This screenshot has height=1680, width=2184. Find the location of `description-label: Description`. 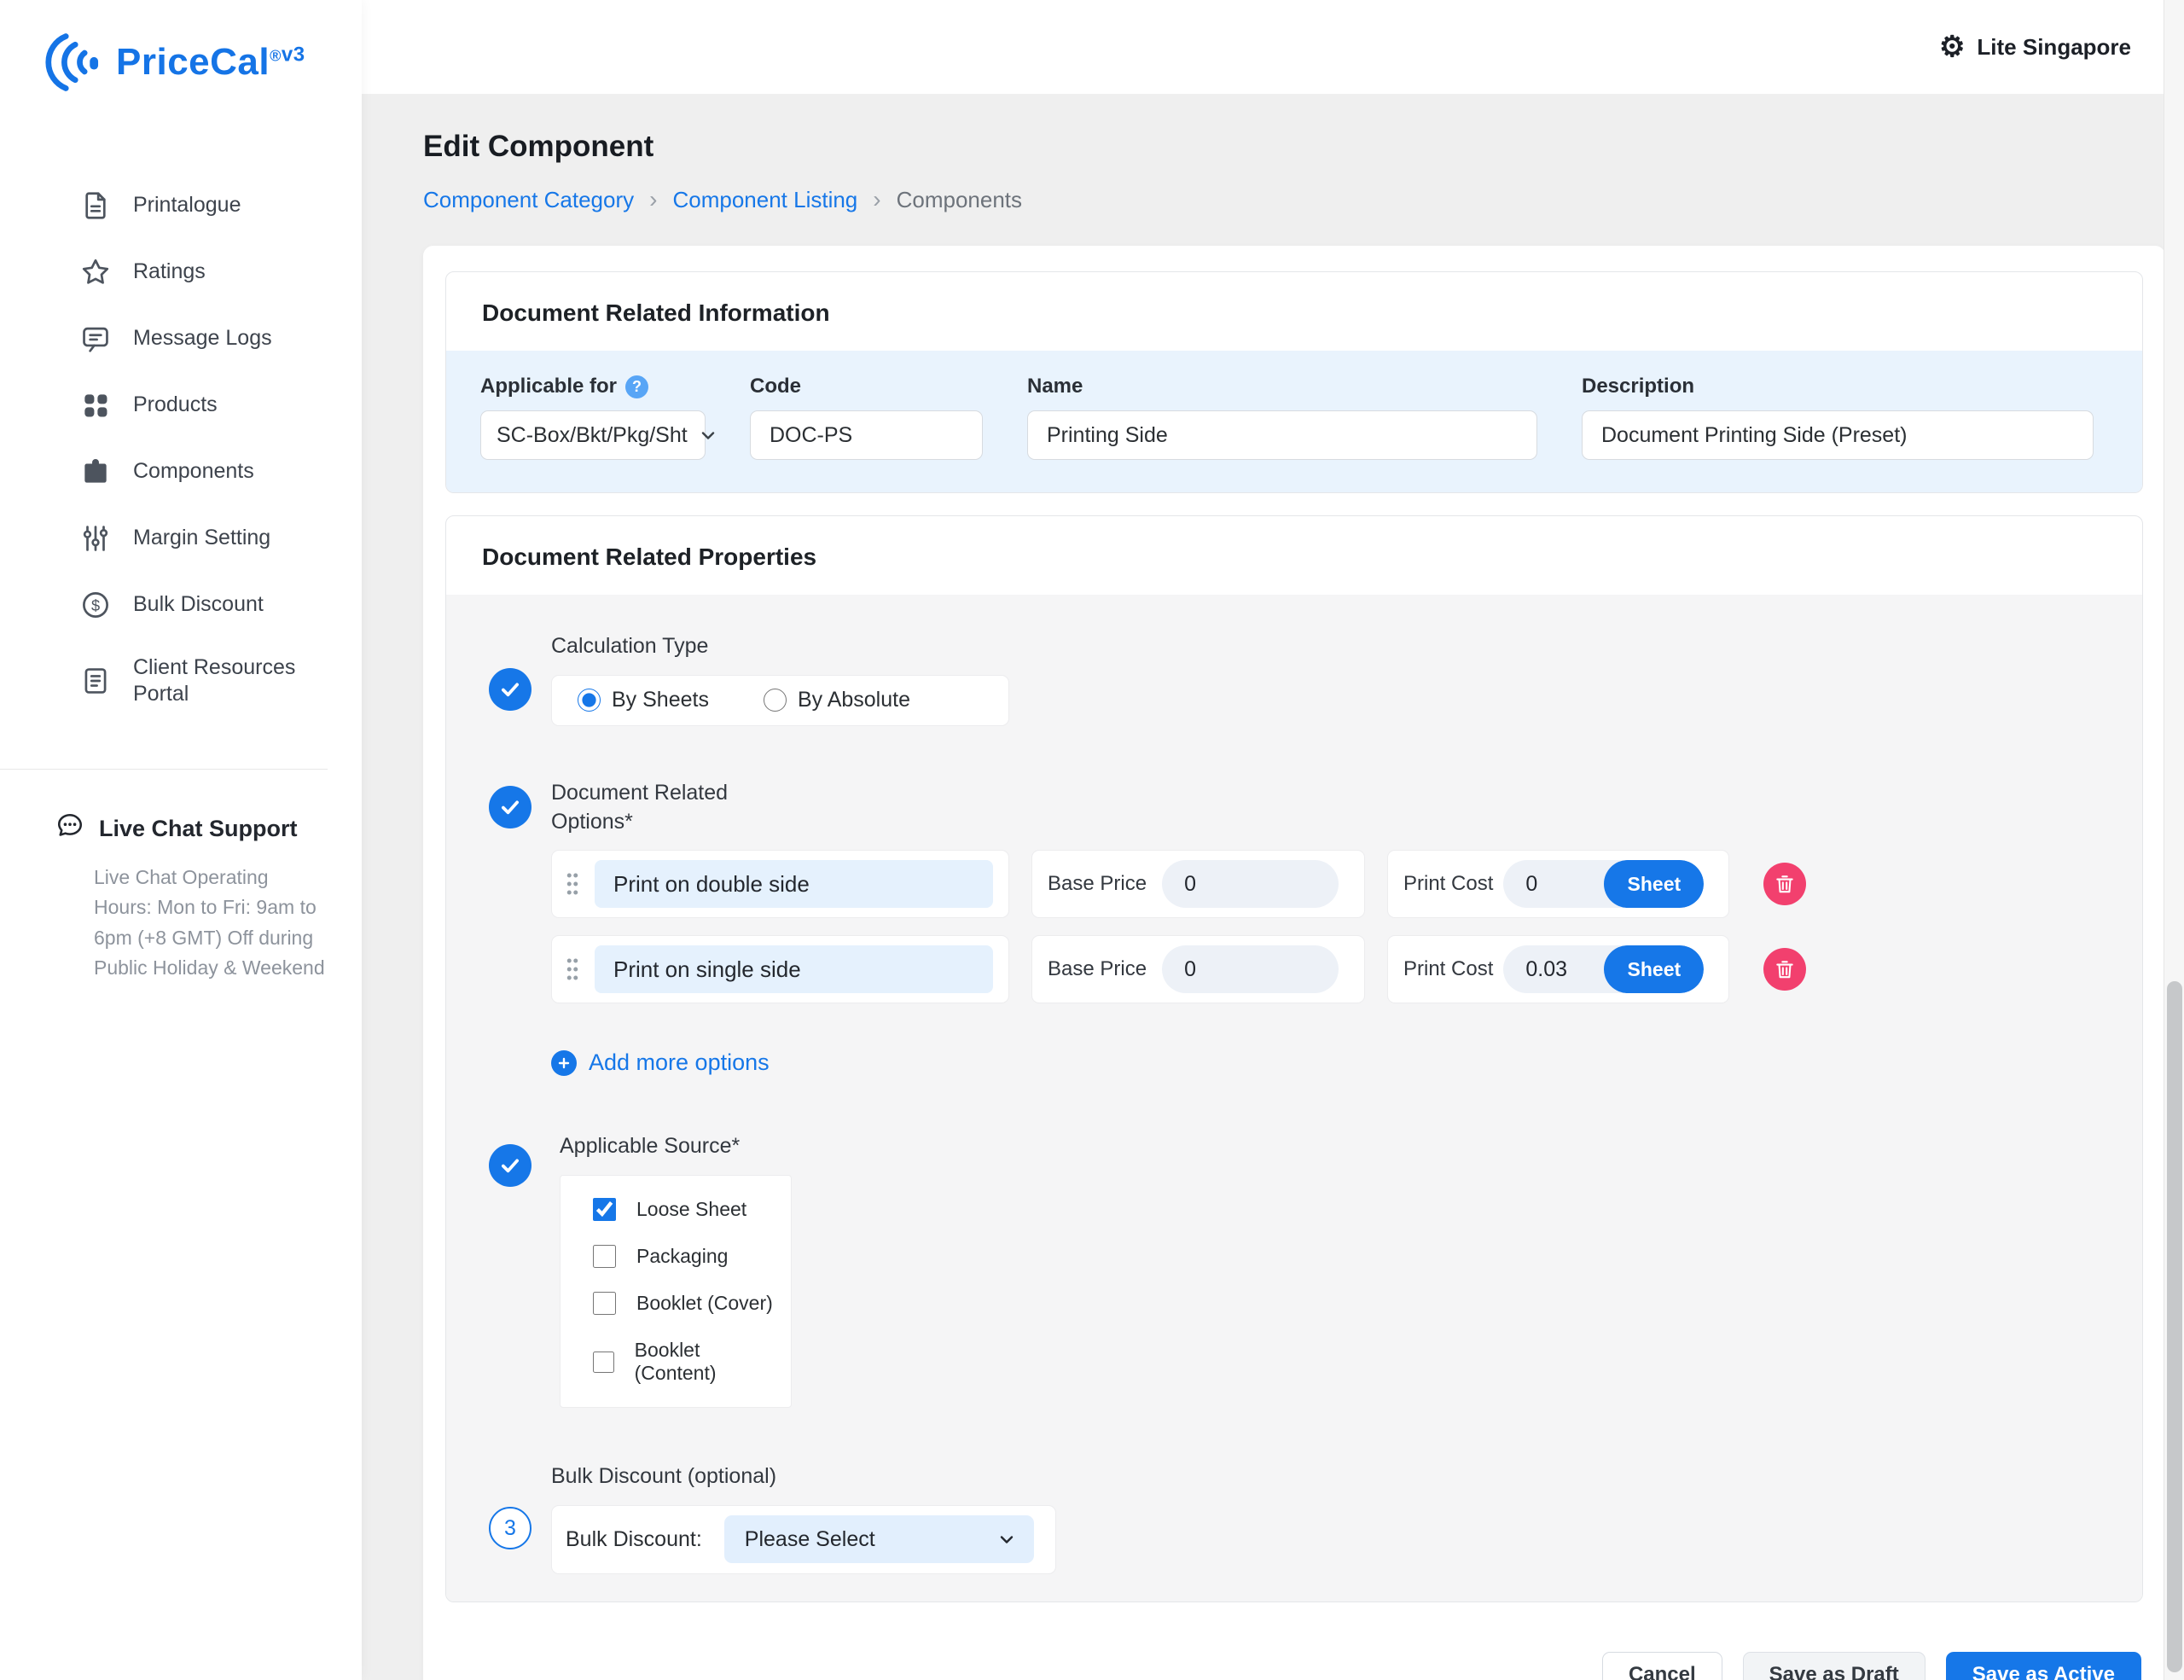

description-label: Description is located at coordinates (1639, 386).